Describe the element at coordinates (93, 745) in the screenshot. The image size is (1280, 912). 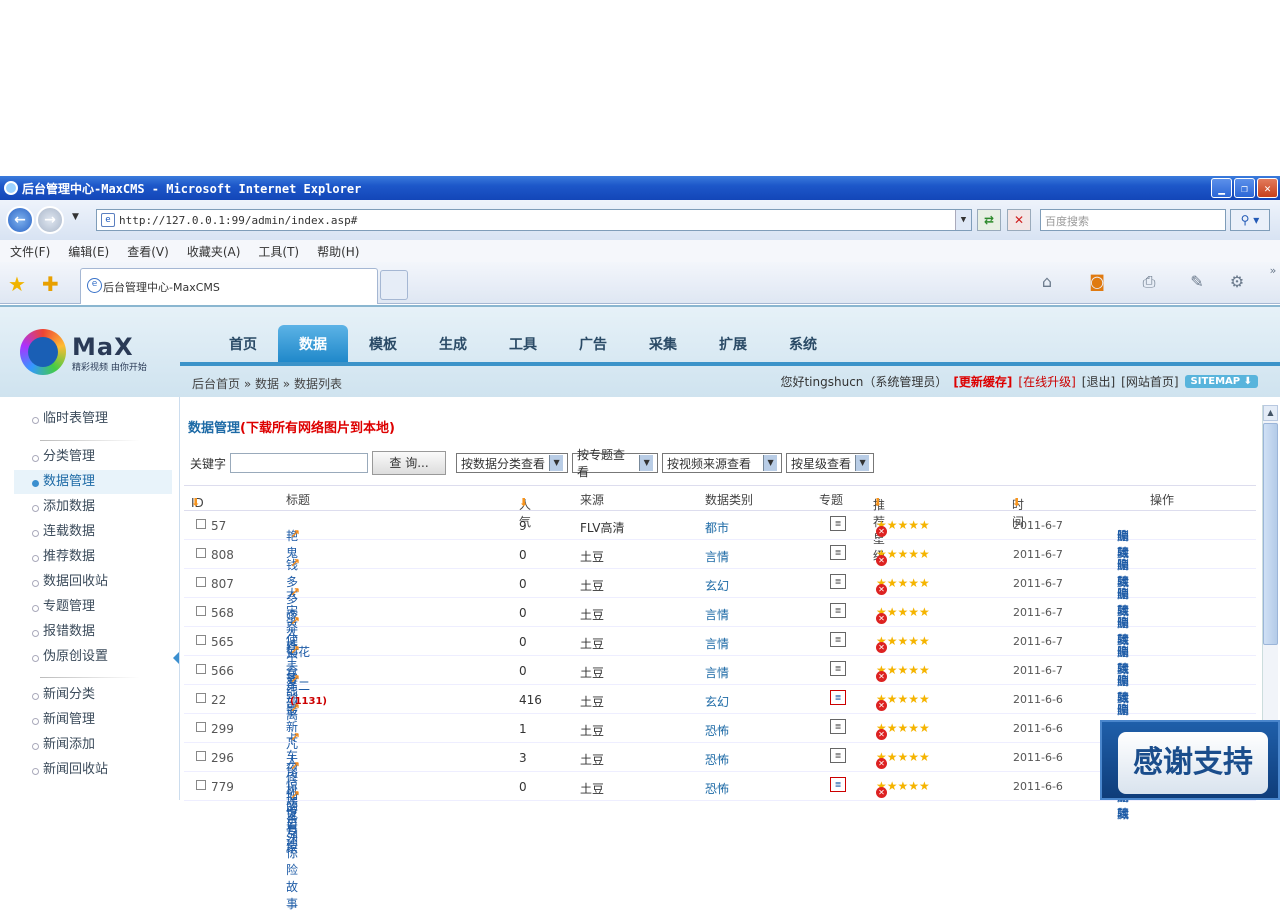
I see `sidebar-item-news-add: 新闻添加` at that location.